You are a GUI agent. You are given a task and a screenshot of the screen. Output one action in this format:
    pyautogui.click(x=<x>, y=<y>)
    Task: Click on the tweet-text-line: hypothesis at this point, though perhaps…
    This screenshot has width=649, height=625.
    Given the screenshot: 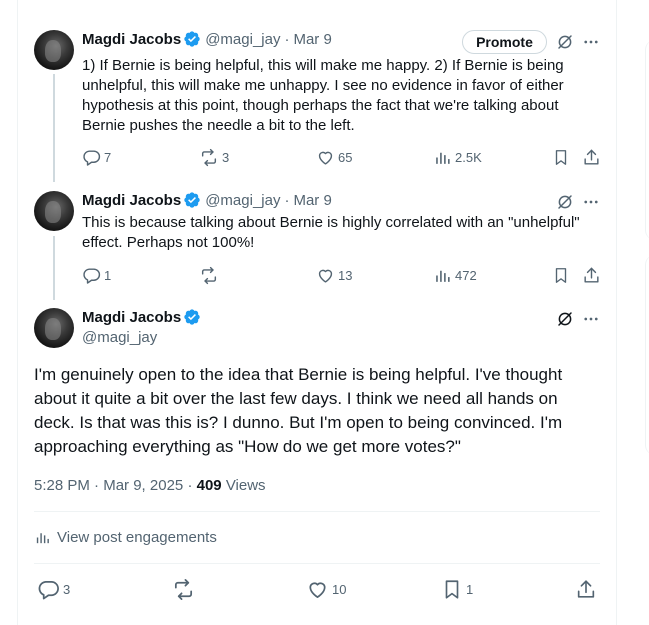 What is the action you would take?
    pyautogui.click(x=320, y=105)
    